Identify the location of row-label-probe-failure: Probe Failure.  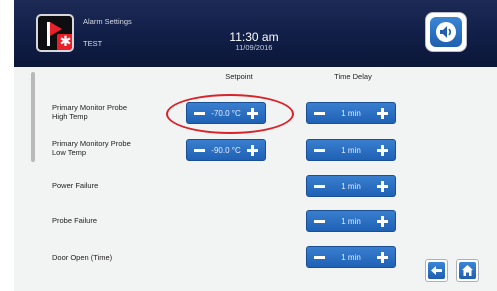
(107, 220).